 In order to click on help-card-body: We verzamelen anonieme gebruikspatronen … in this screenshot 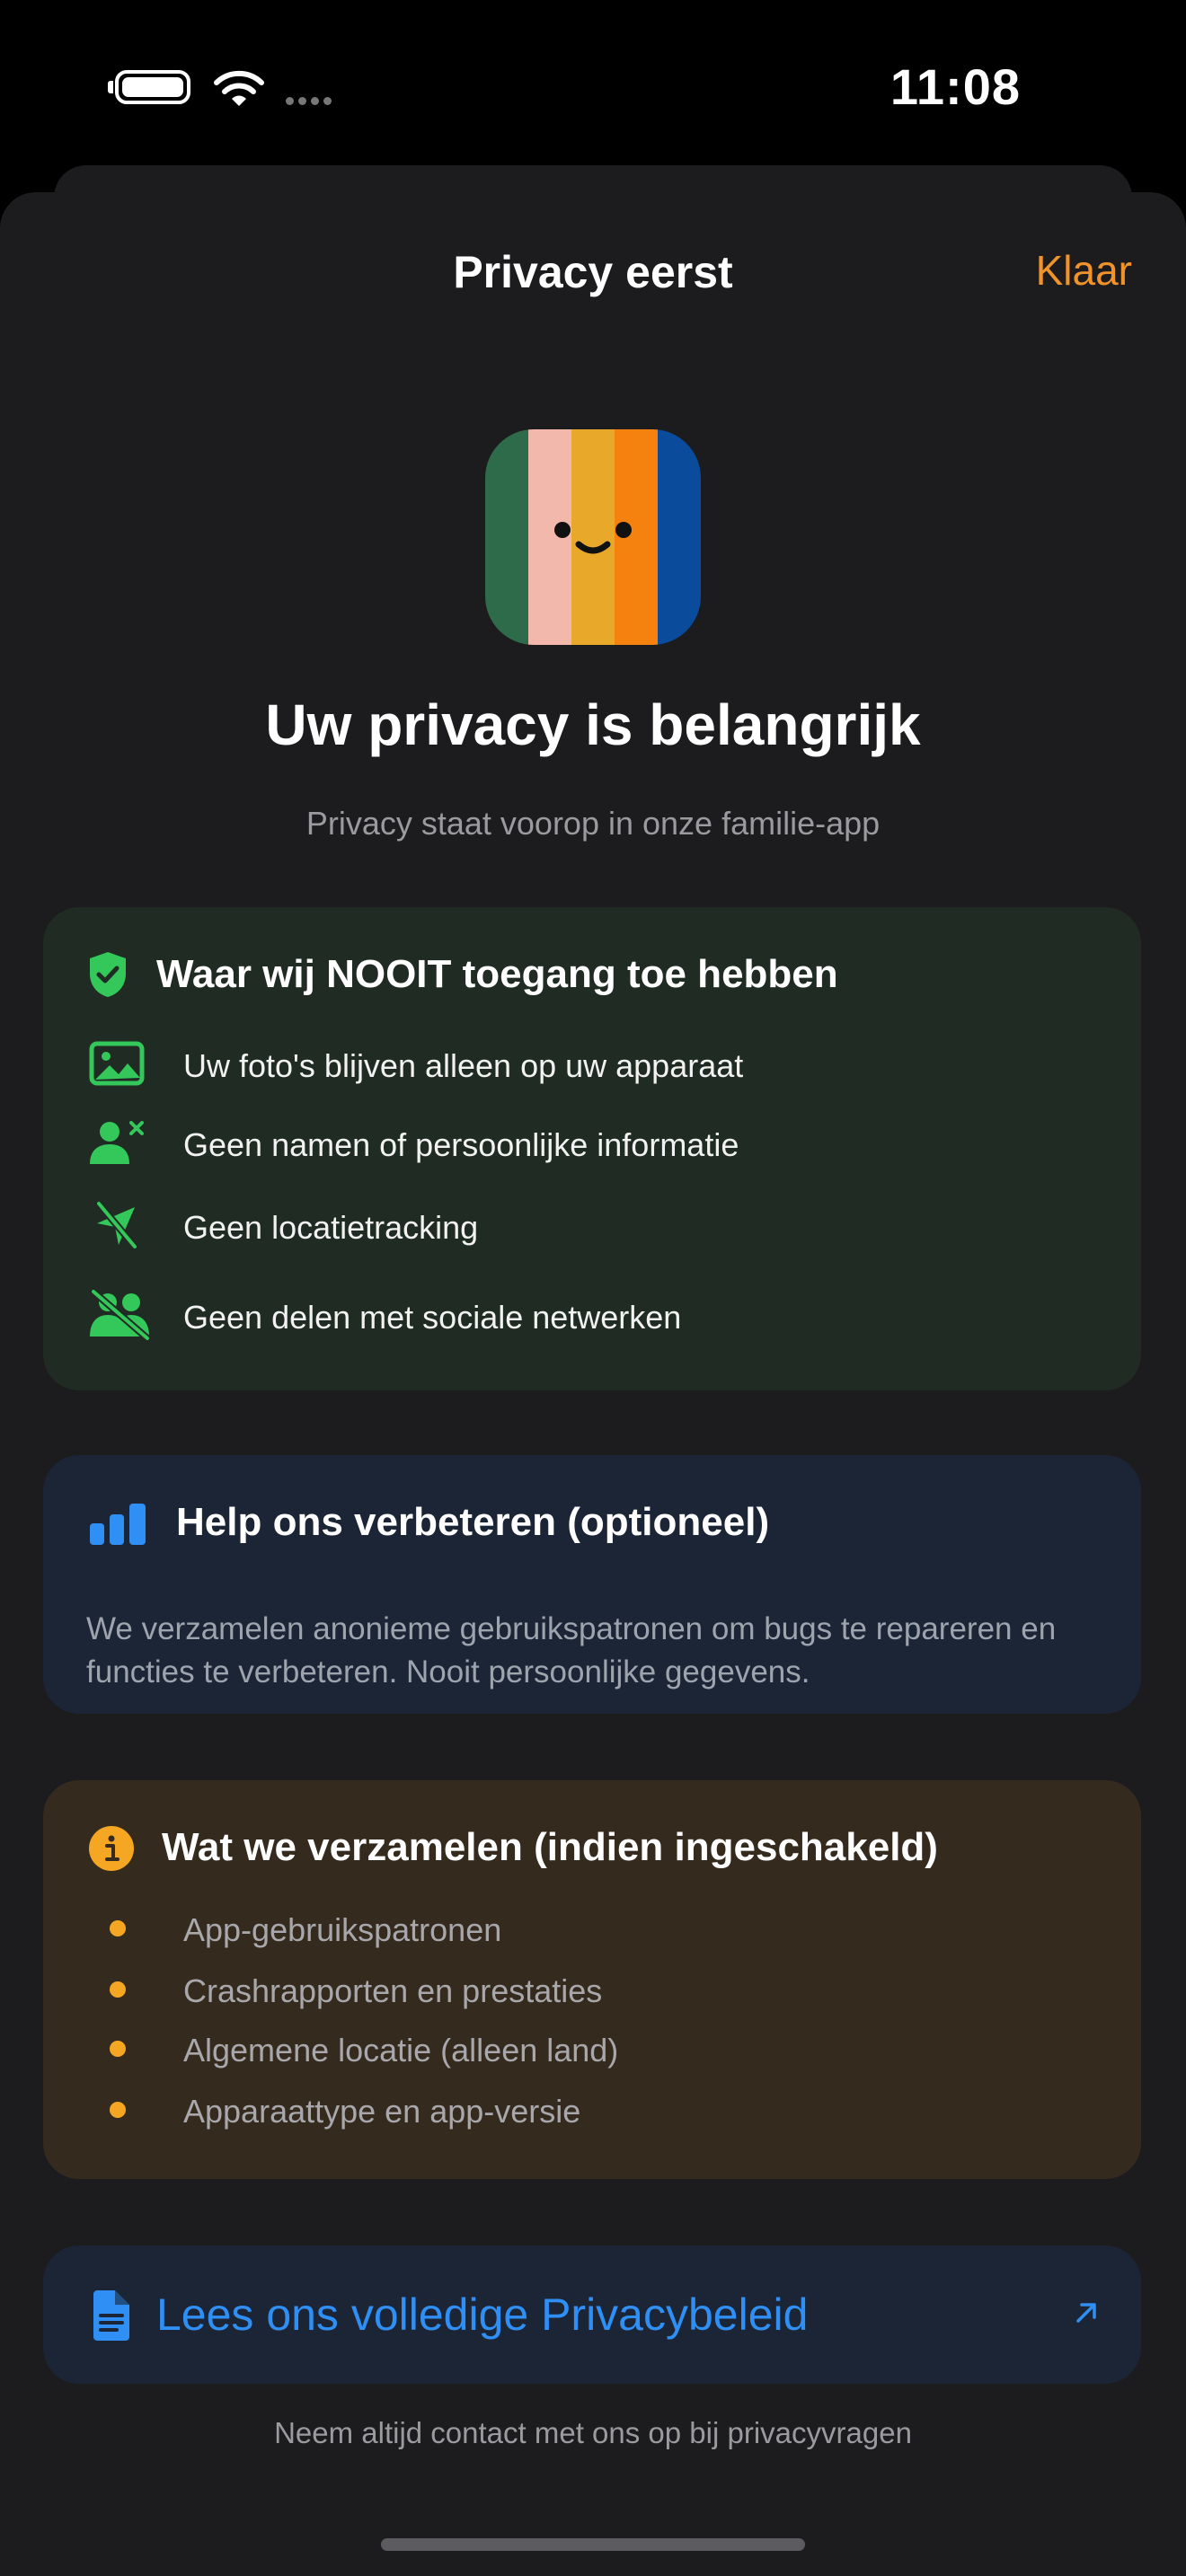, I will do `click(571, 1650)`.